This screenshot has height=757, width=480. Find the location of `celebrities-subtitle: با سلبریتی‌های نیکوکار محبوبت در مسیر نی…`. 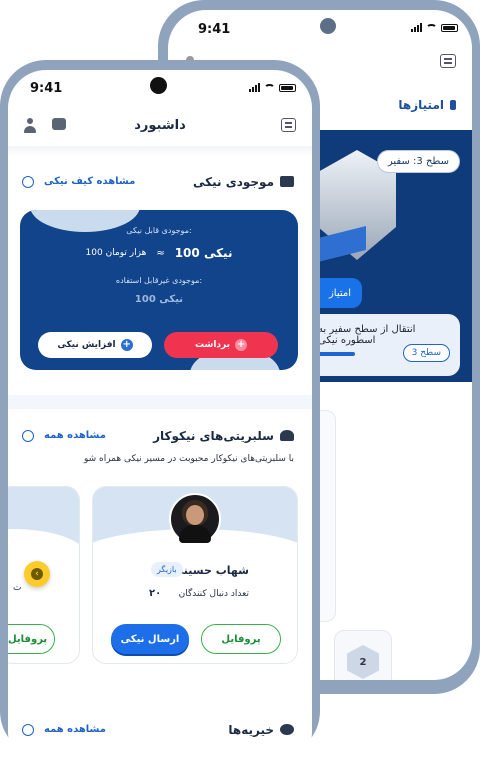

celebrities-subtitle: با سلبریتی‌های نیکوکار محبوبت در مسیر نی… is located at coordinates (188, 459).